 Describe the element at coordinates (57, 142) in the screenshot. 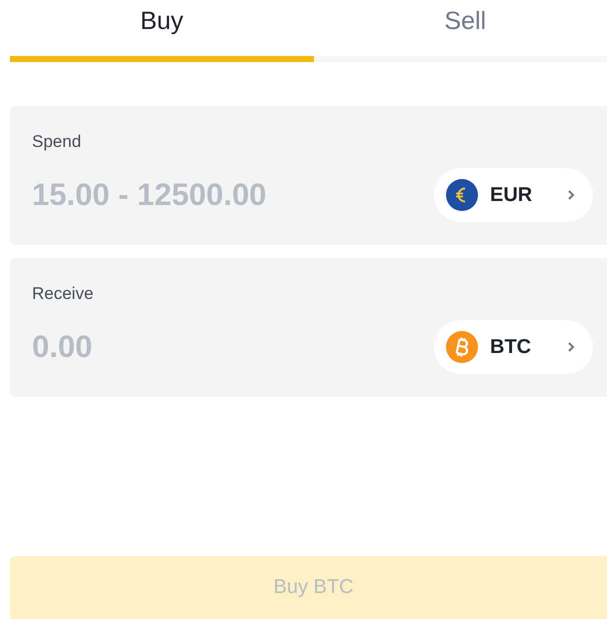

I see `field-label: Spend` at that location.